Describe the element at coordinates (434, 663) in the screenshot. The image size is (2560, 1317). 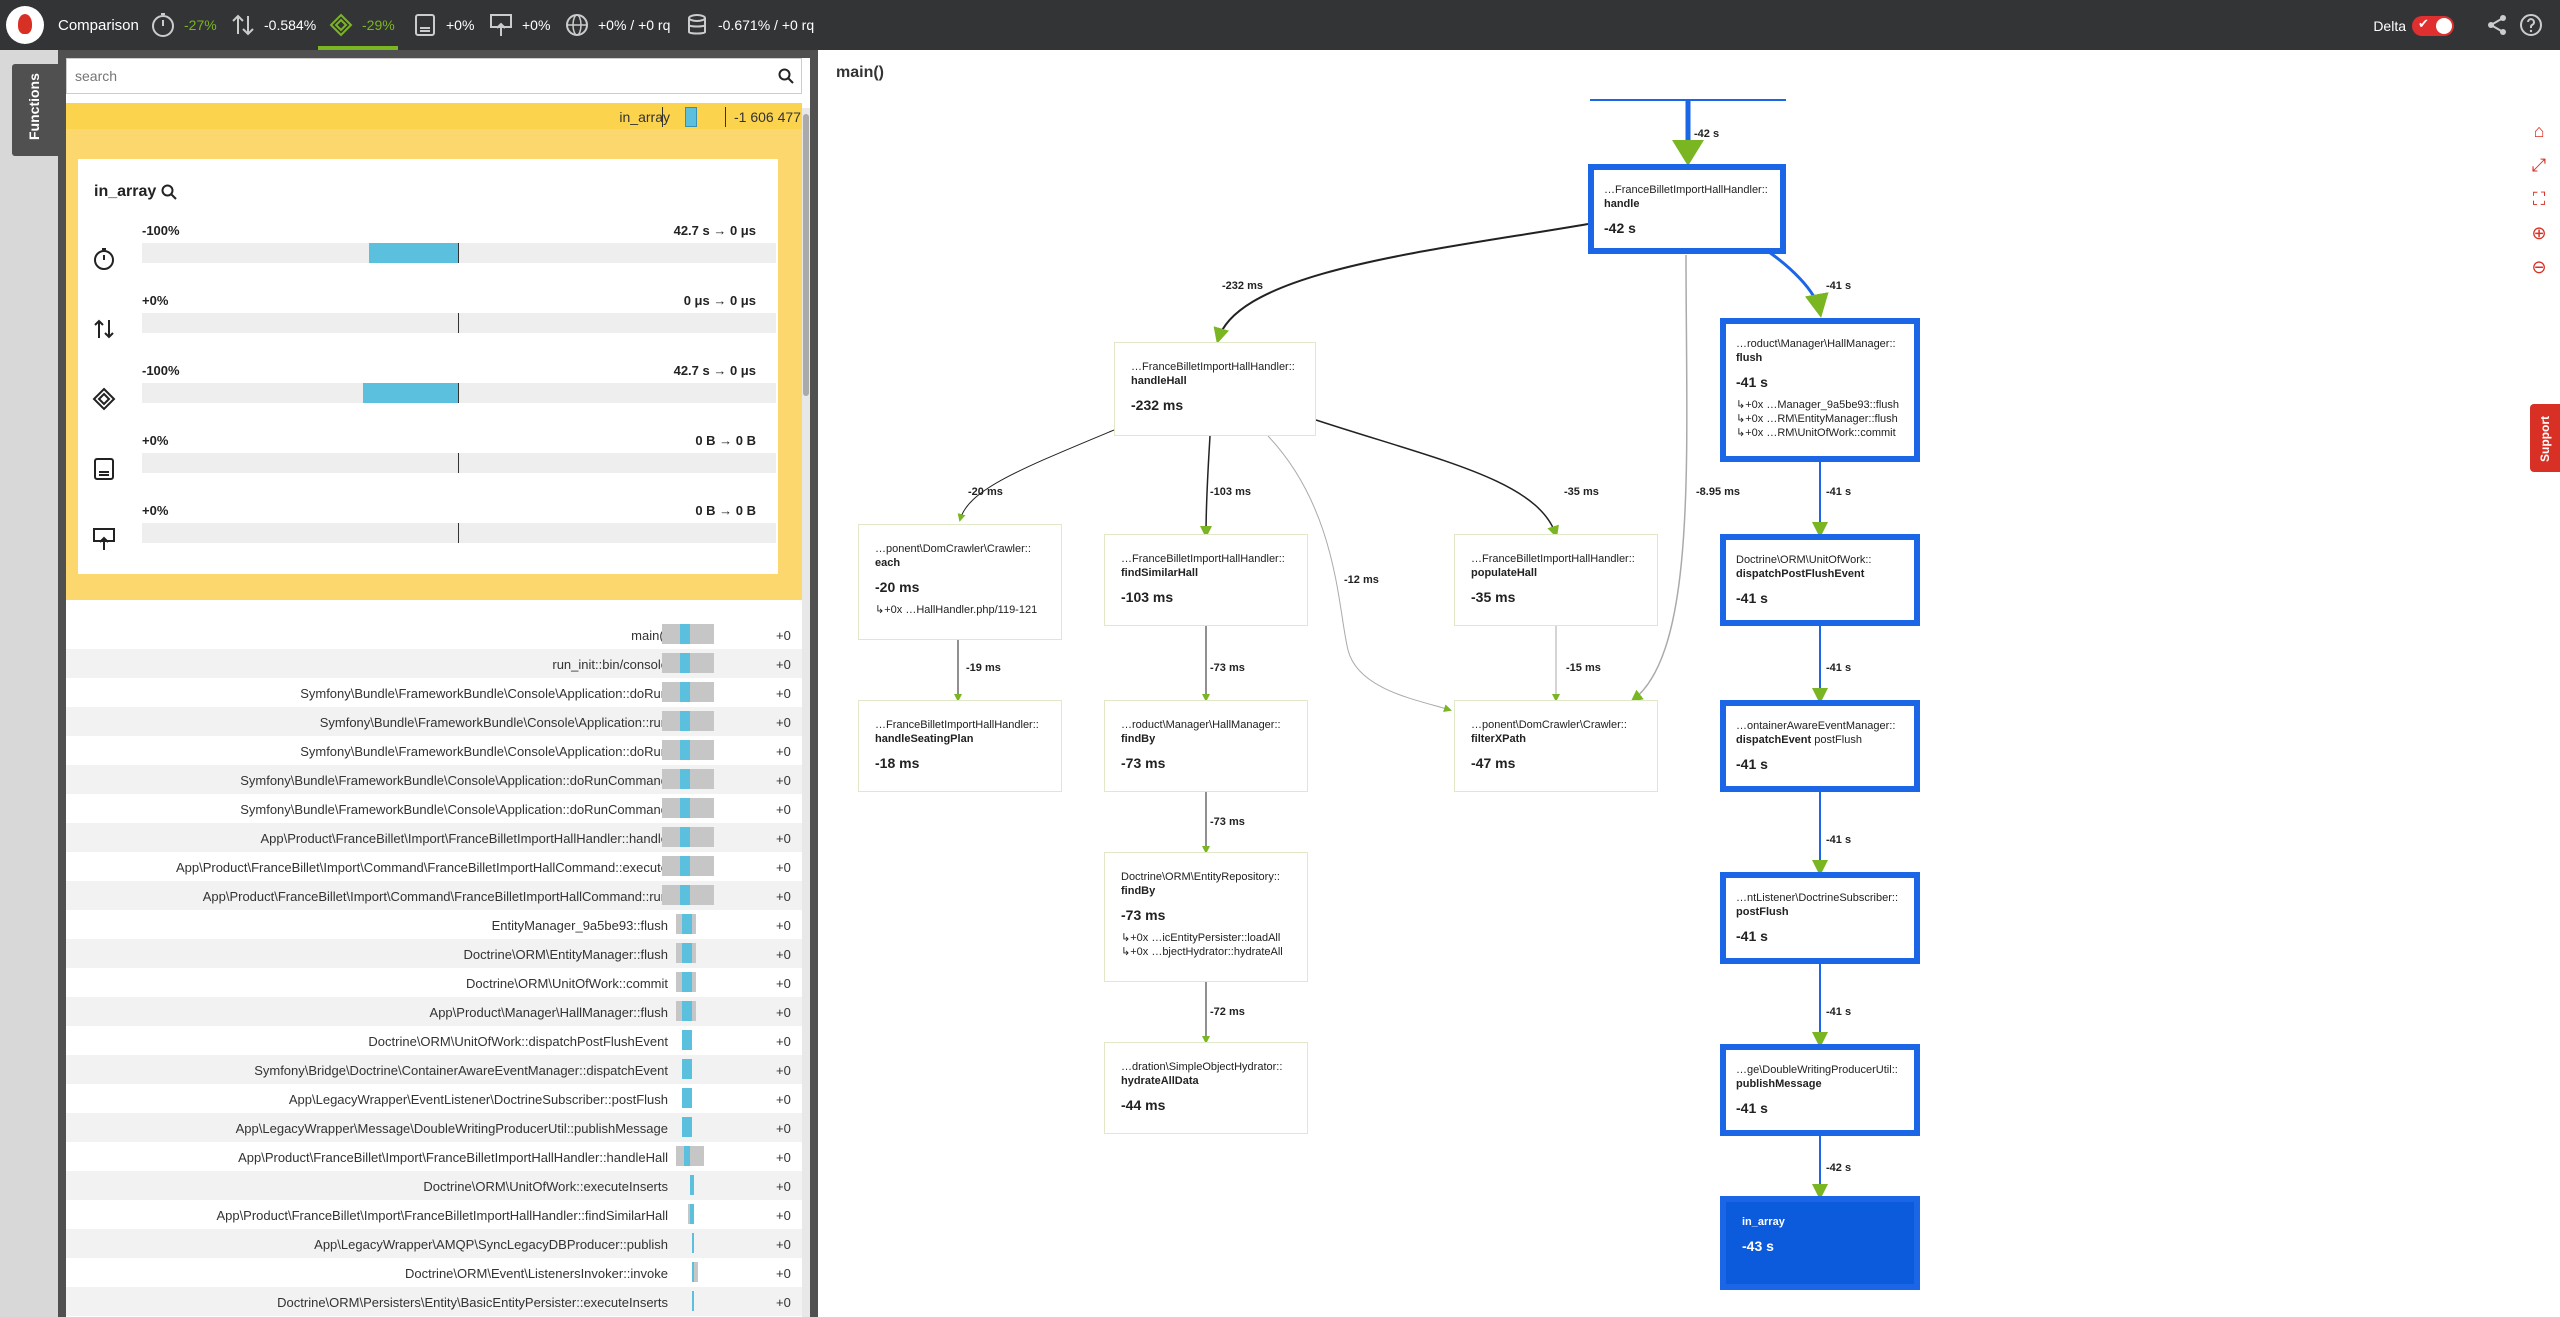
I see `function-row: run_init::bin/console +0` at that location.